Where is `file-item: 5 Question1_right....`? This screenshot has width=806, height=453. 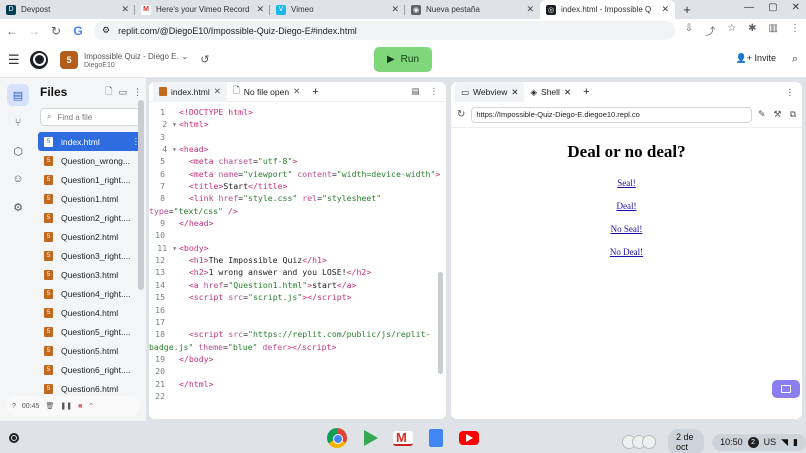
file-item: 5 Question1_right.... is located at coordinates (91, 179).